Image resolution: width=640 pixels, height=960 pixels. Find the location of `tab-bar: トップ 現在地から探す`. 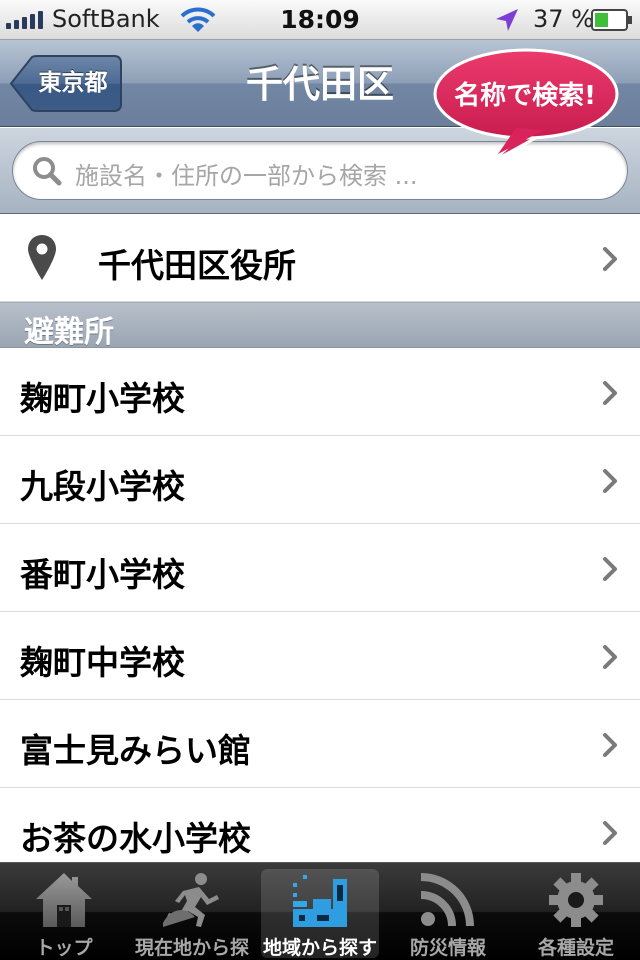

tab-bar: トップ 現在地から探す is located at coordinates (320, 911).